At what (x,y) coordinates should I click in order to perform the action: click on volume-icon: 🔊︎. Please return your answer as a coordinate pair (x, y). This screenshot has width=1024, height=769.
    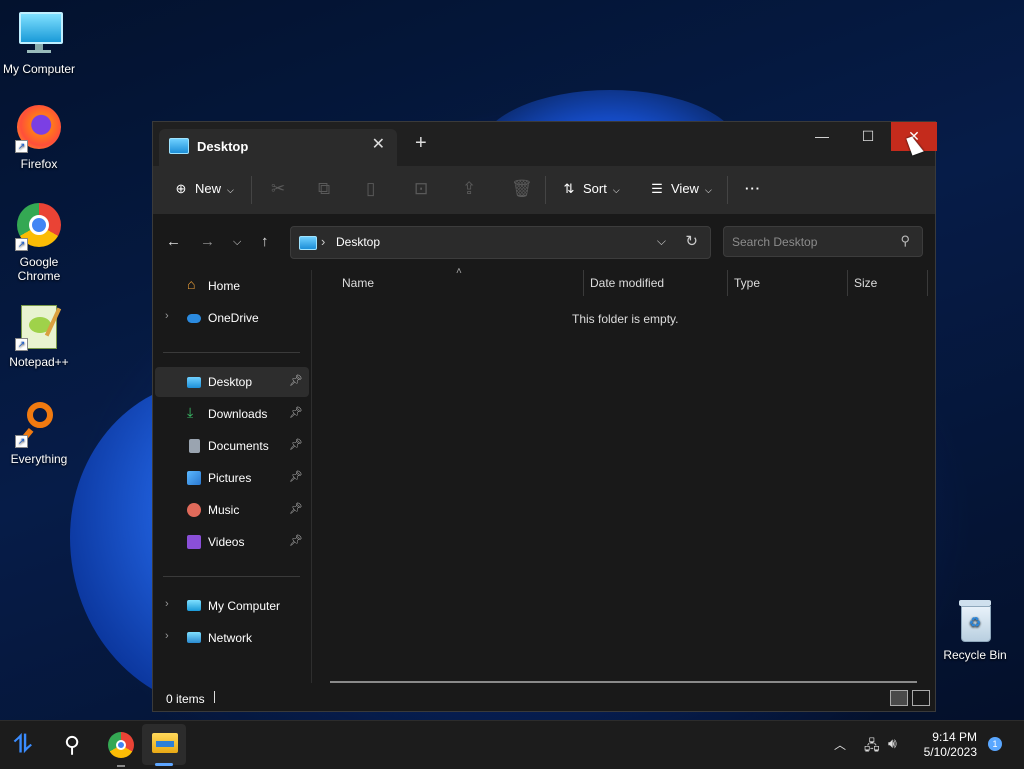
    Looking at the image, I should click on (892, 743).